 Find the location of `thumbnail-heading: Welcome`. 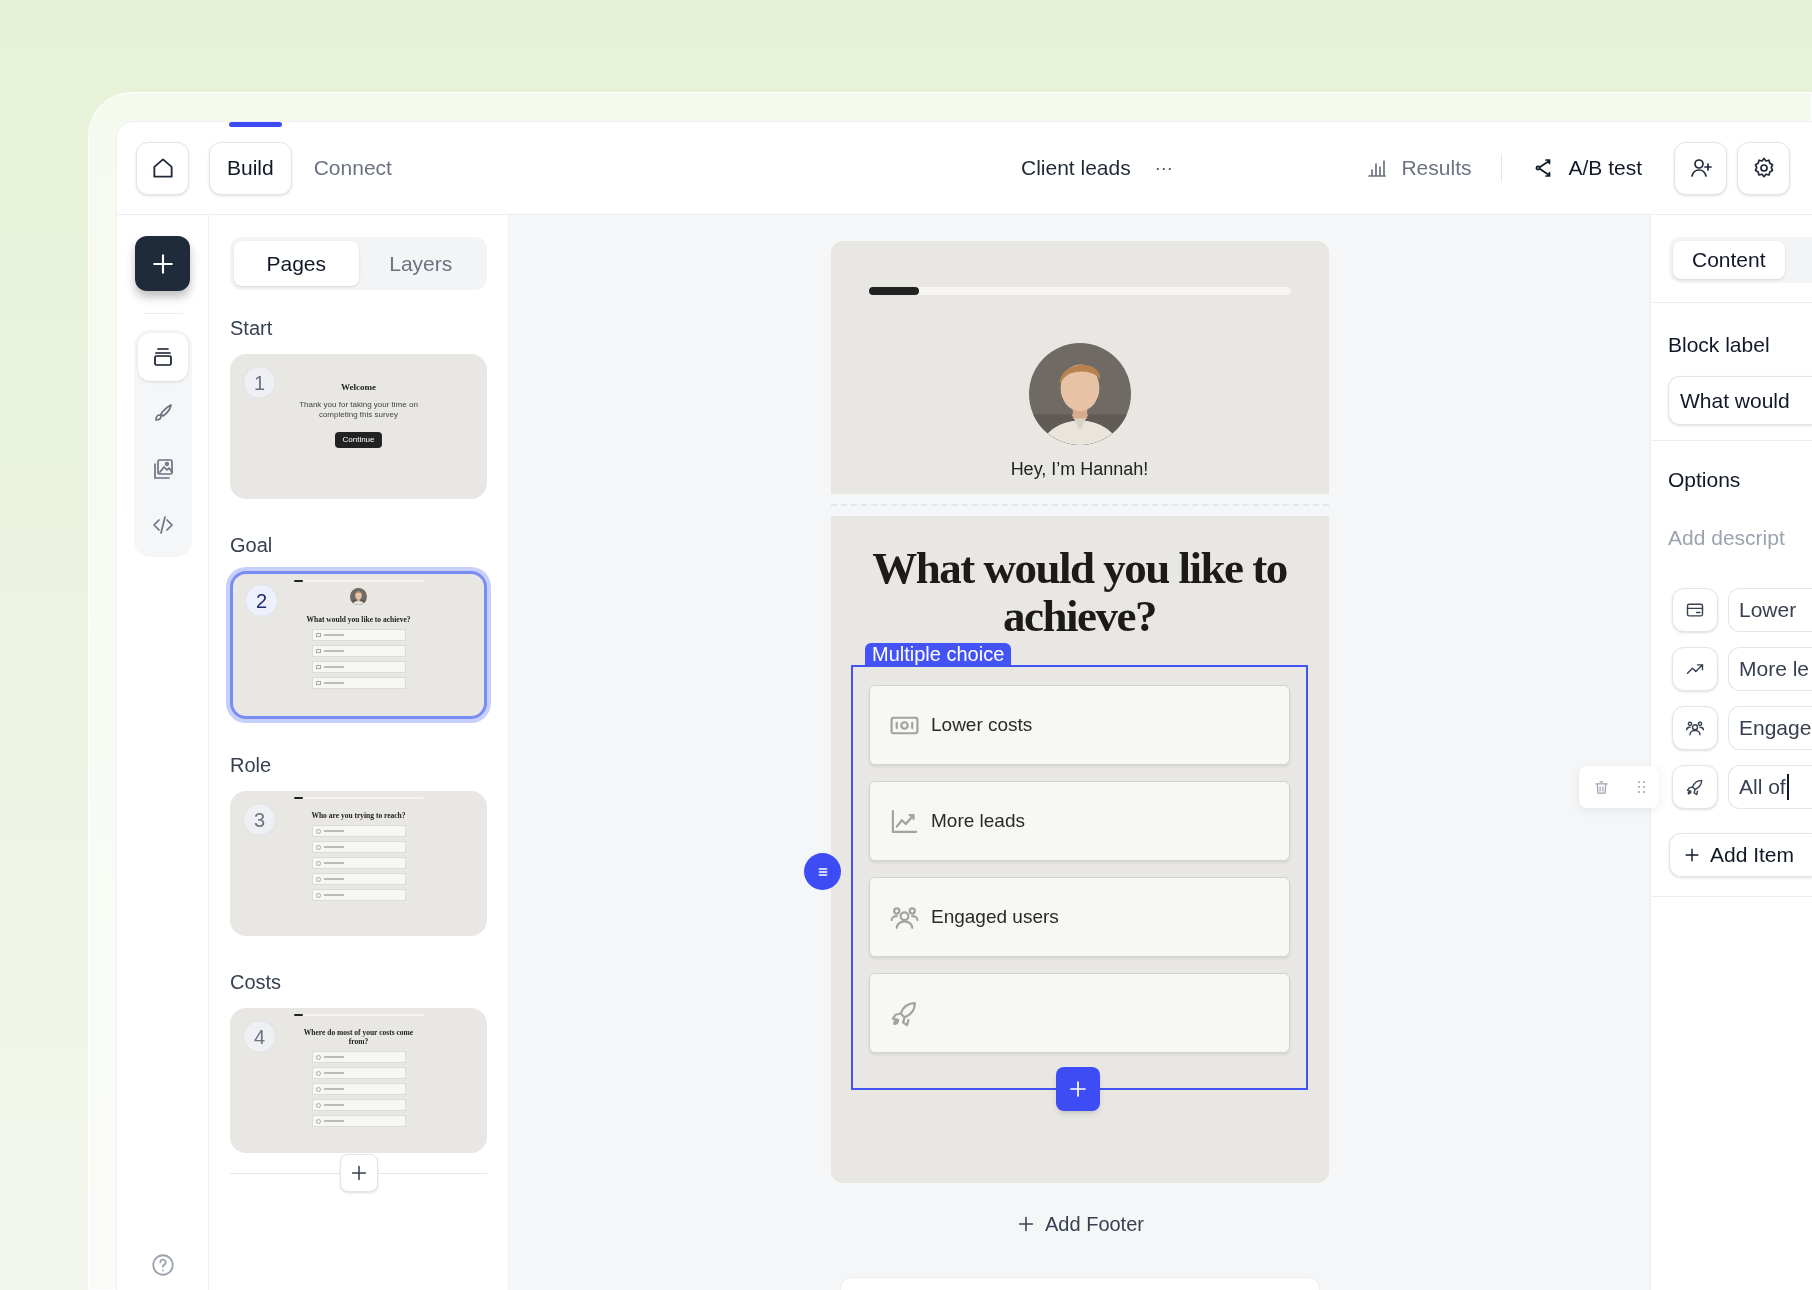

thumbnail-heading: Welcome is located at coordinates (358, 387).